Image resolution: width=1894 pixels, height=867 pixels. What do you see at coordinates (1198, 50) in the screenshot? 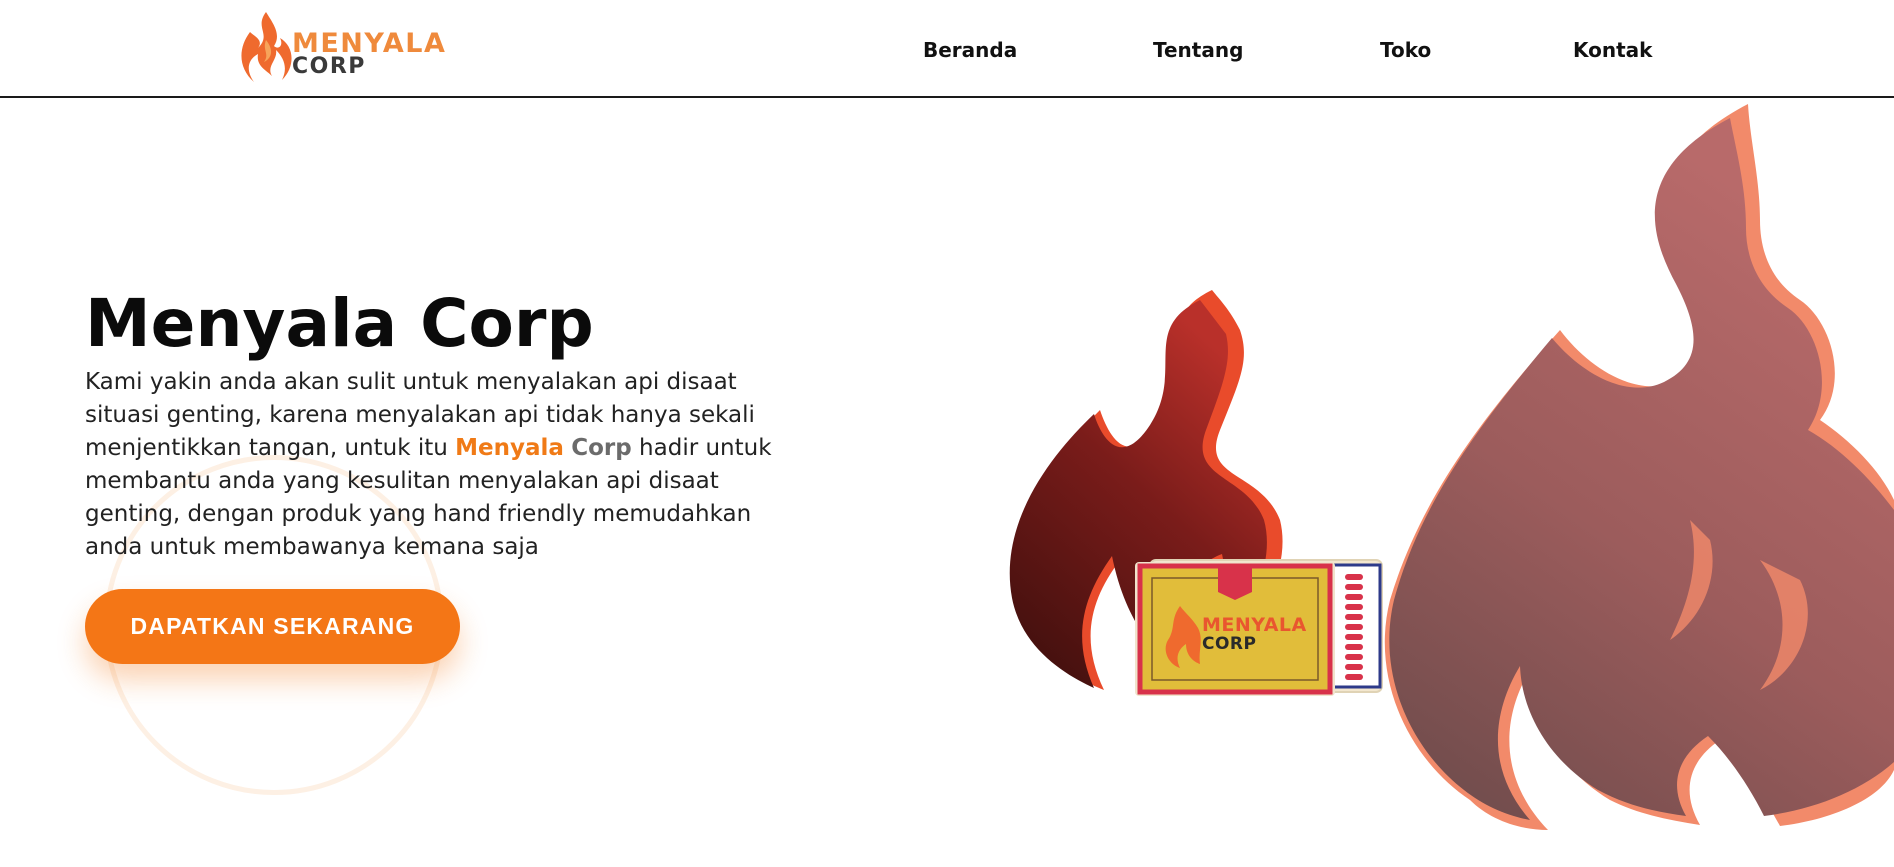
I see `nav-link-tentang: Tentang` at bounding box center [1198, 50].